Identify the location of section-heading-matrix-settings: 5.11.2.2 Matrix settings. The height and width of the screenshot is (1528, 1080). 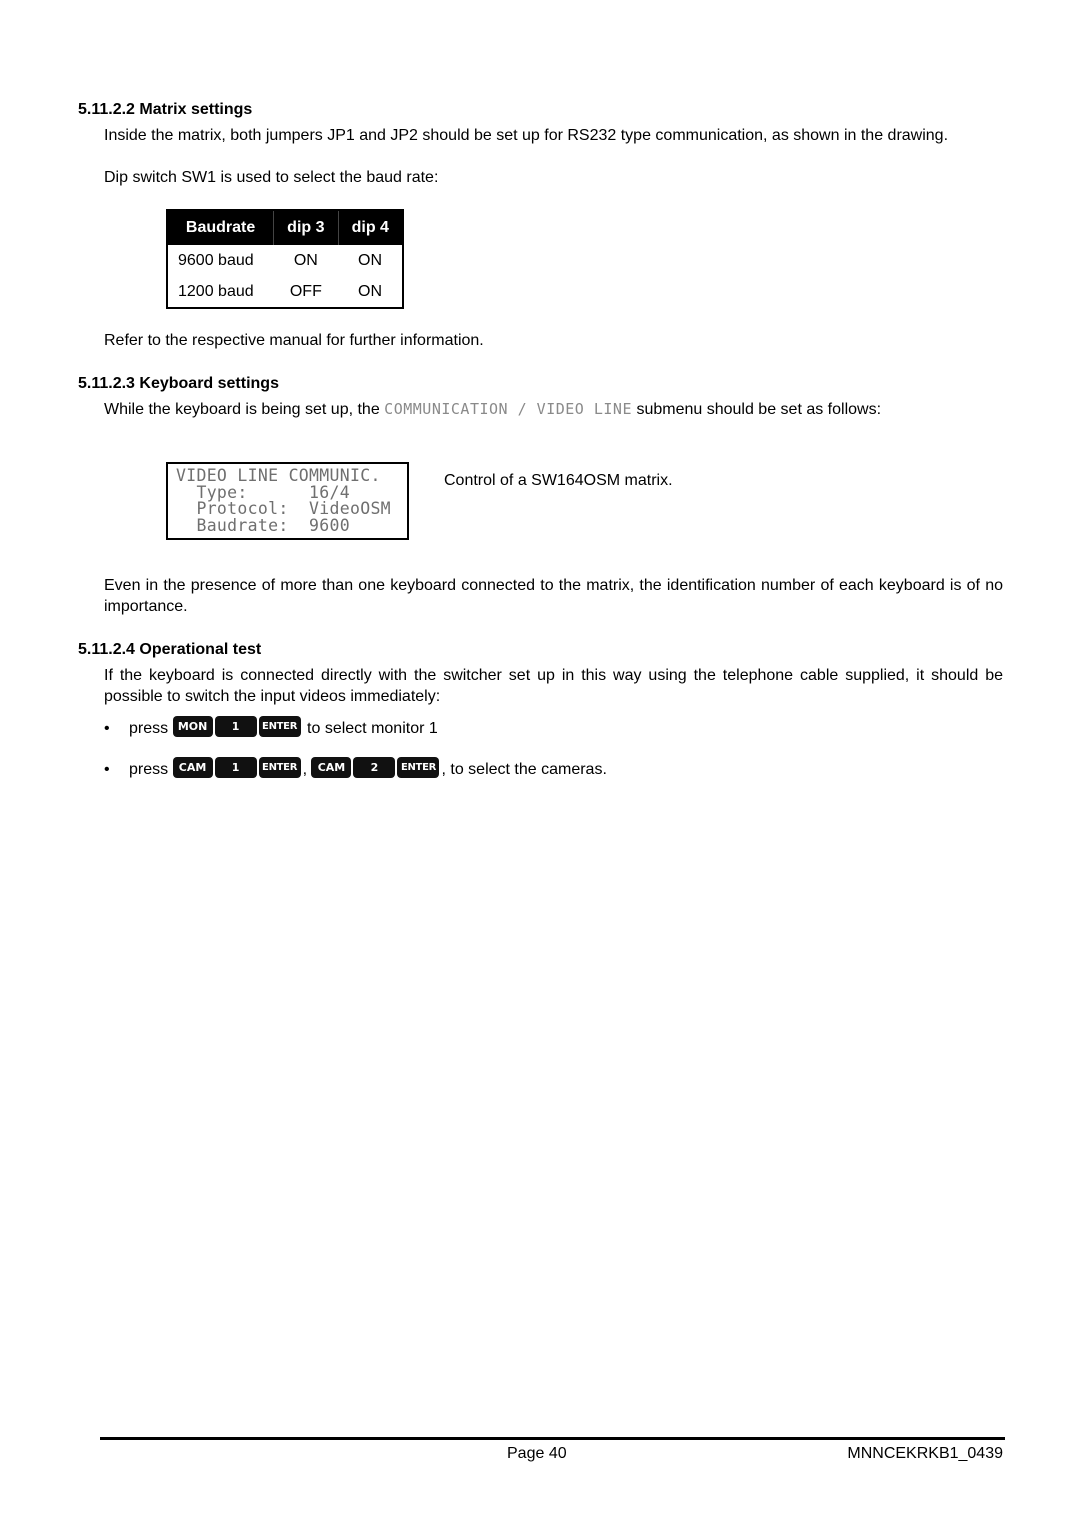
(165, 109).